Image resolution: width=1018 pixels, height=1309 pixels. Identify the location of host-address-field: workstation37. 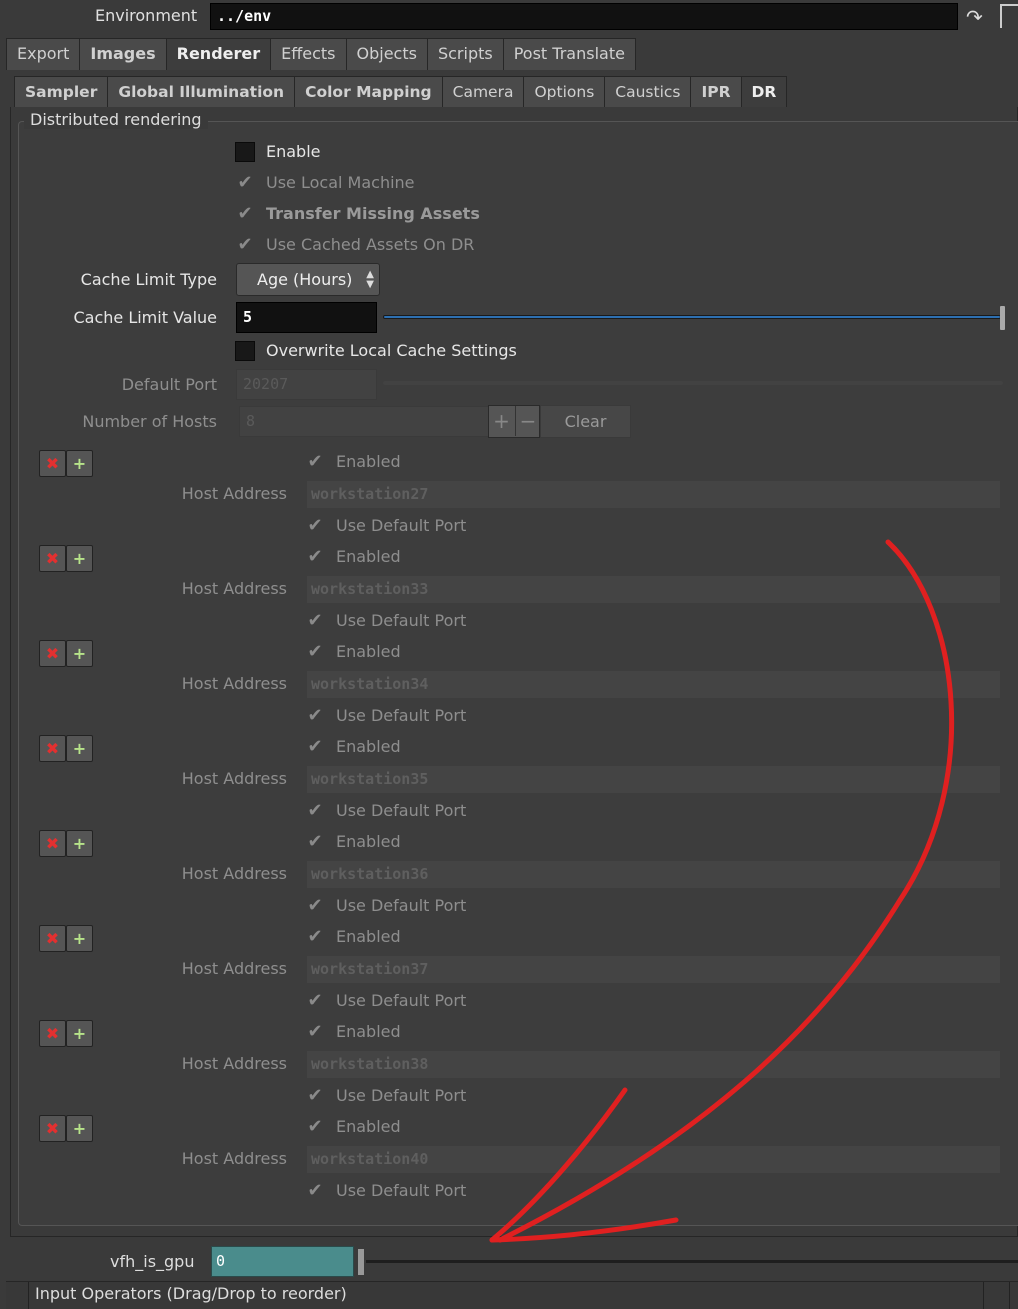
(653, 969).